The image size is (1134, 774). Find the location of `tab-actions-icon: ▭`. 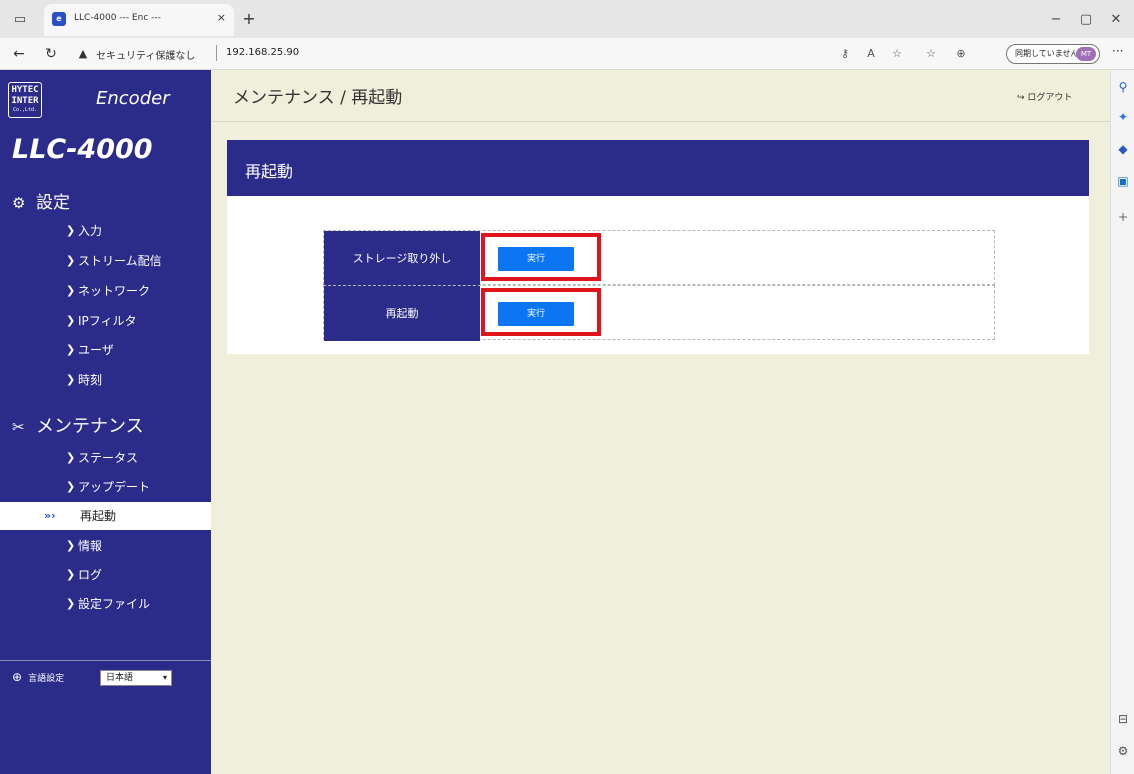

tab-actions-icon: ▭ is located at coordinates (20, 20).